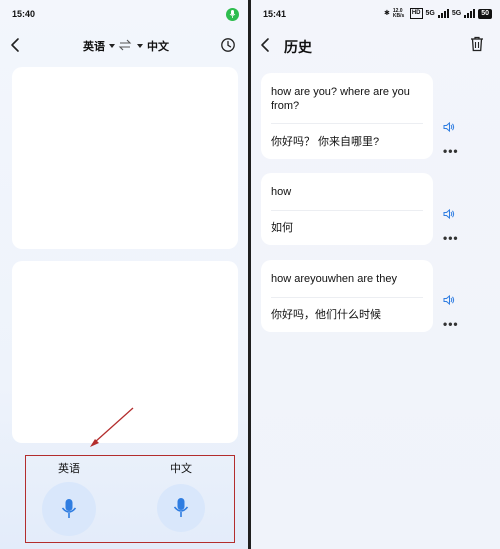  I want to click on history-item: how areyouwhen are they 你好吗，他们什么时候, so click(347, 296).